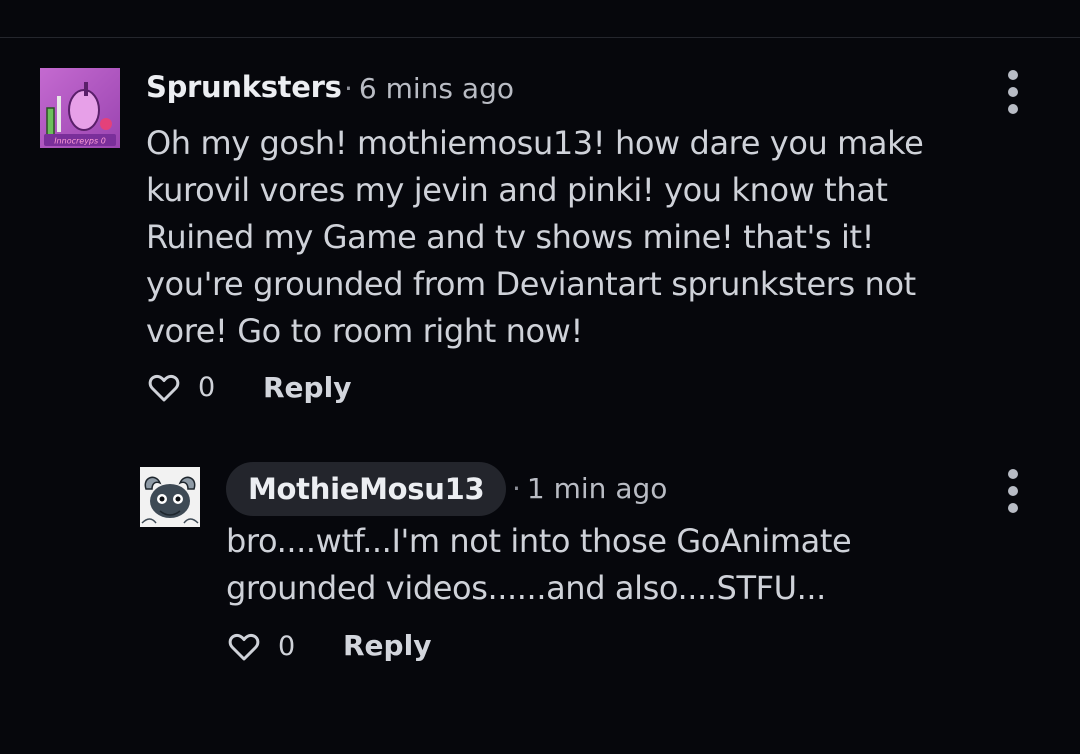  Describe the element at coordinates (170, 497) in the screenshot. I see `avatar-mothiemosu13` at that location.